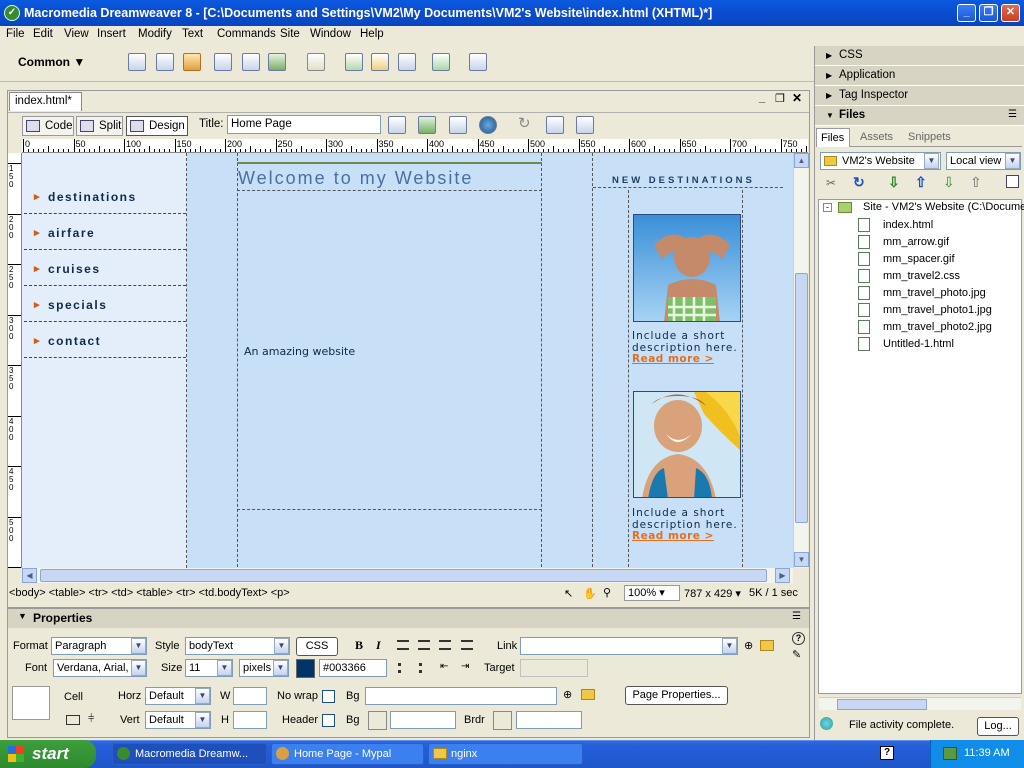 The image size is (1024, 768). I want to click on vertical-scrollbar: ▲ ▼, so click(801, 360).